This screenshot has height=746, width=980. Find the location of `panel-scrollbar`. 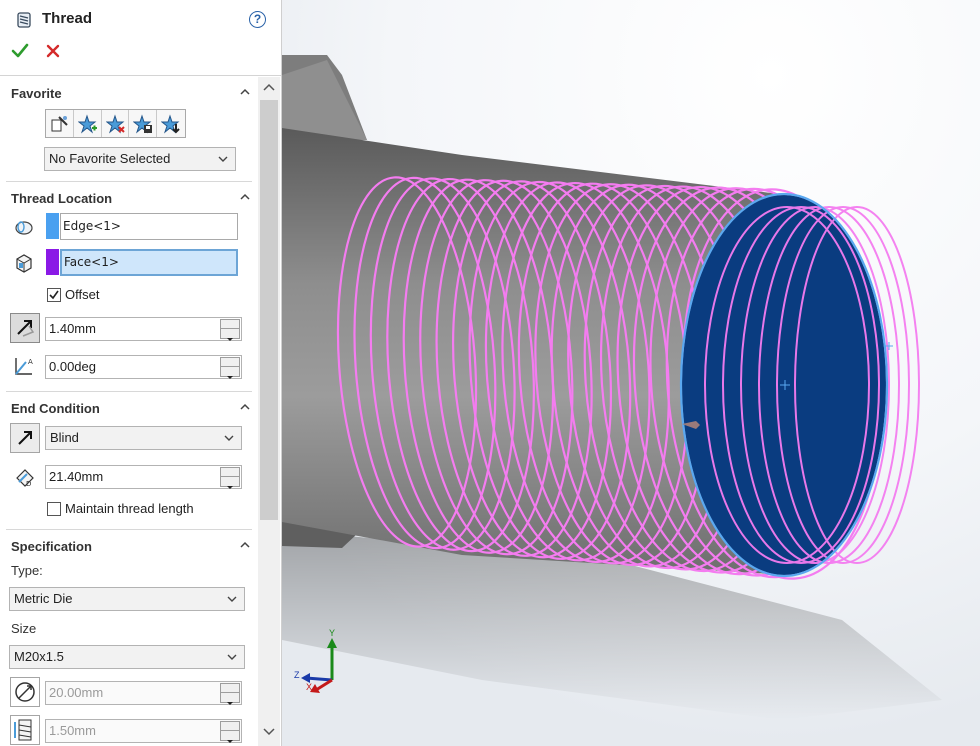

panel-scrollbar is located at coordinates (269, 411).